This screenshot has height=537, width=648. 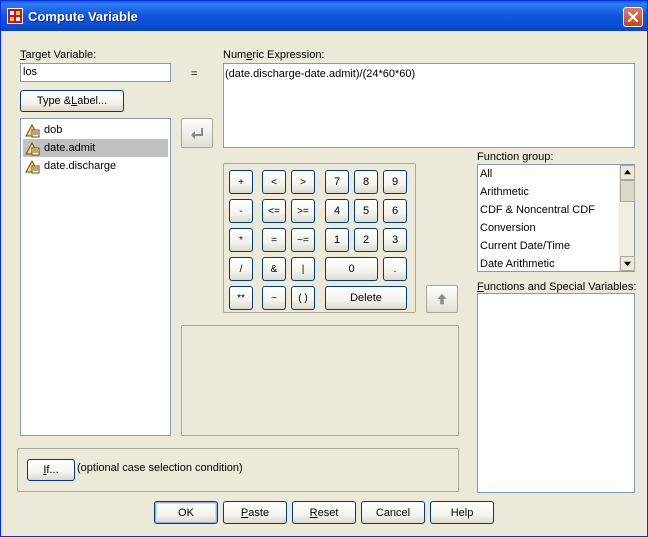 I want to click on scroll-up-button, so click(x=627, y=172).